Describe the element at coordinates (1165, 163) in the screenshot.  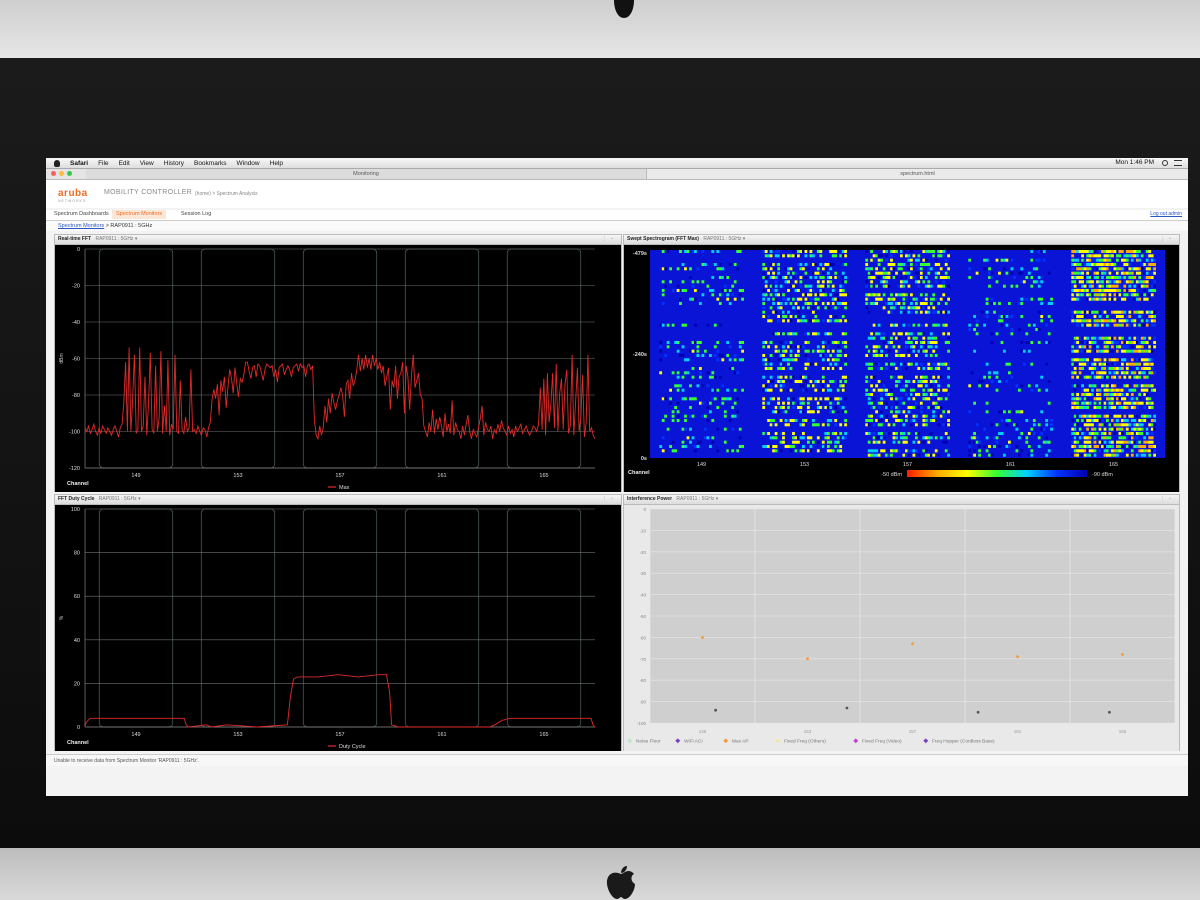
I see `spotlight-search-icon` at that location.